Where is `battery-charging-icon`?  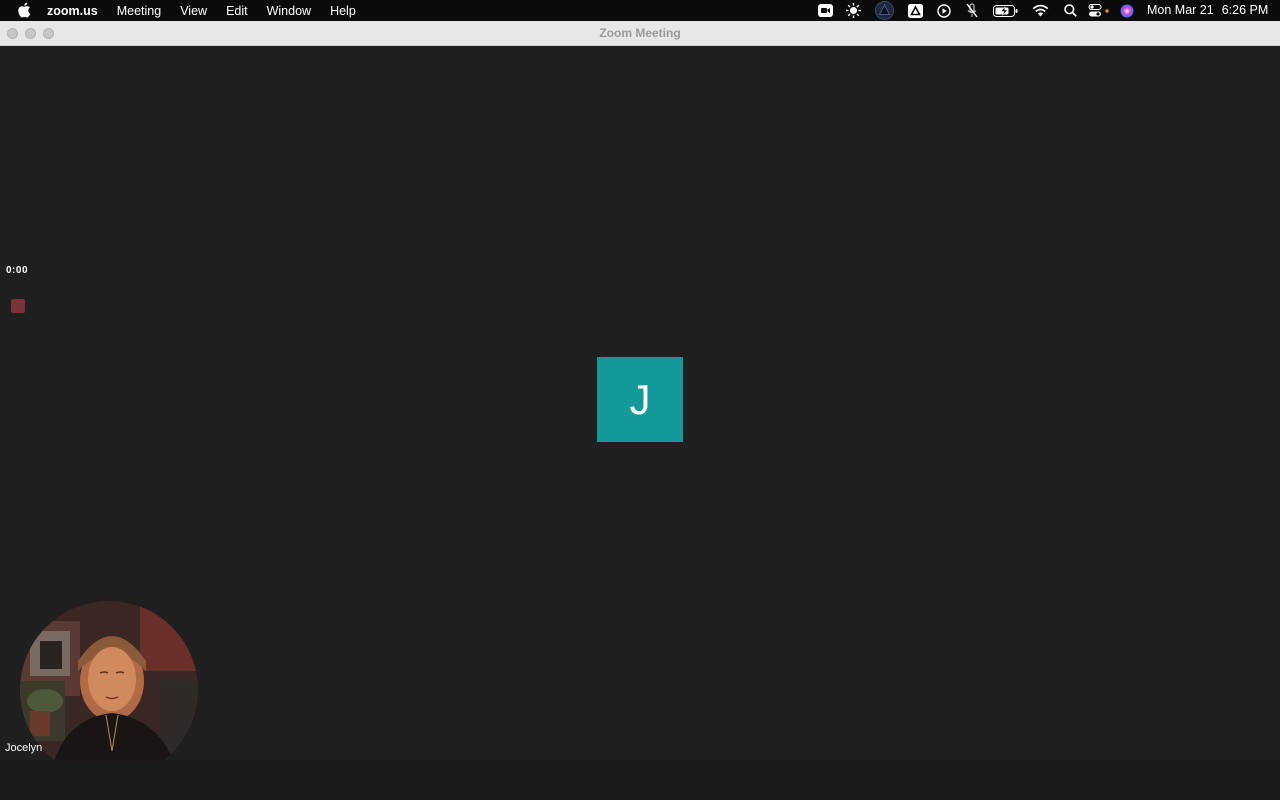 battery-charging-icon is located at coordinates (1005, 10).